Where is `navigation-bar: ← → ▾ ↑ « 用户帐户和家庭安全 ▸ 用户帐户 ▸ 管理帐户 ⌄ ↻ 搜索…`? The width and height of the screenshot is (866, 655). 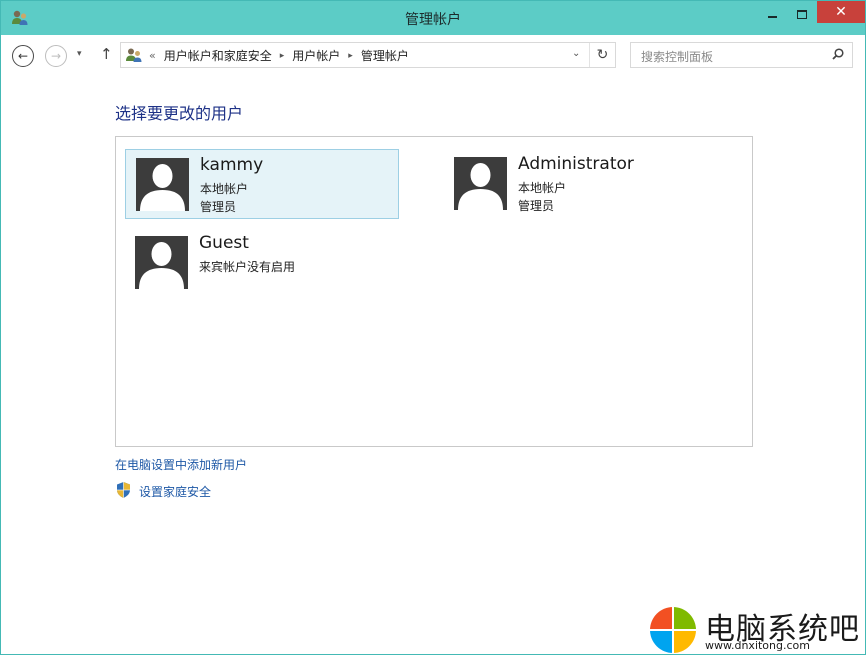 navigation-bar: ← → ▾ ↑ « 用户帐户和家庭安全 ▸ 用户帐户 ▸ 管理帐户 ⌄ ↻ 搜索… is located at coordinates (433, 55).